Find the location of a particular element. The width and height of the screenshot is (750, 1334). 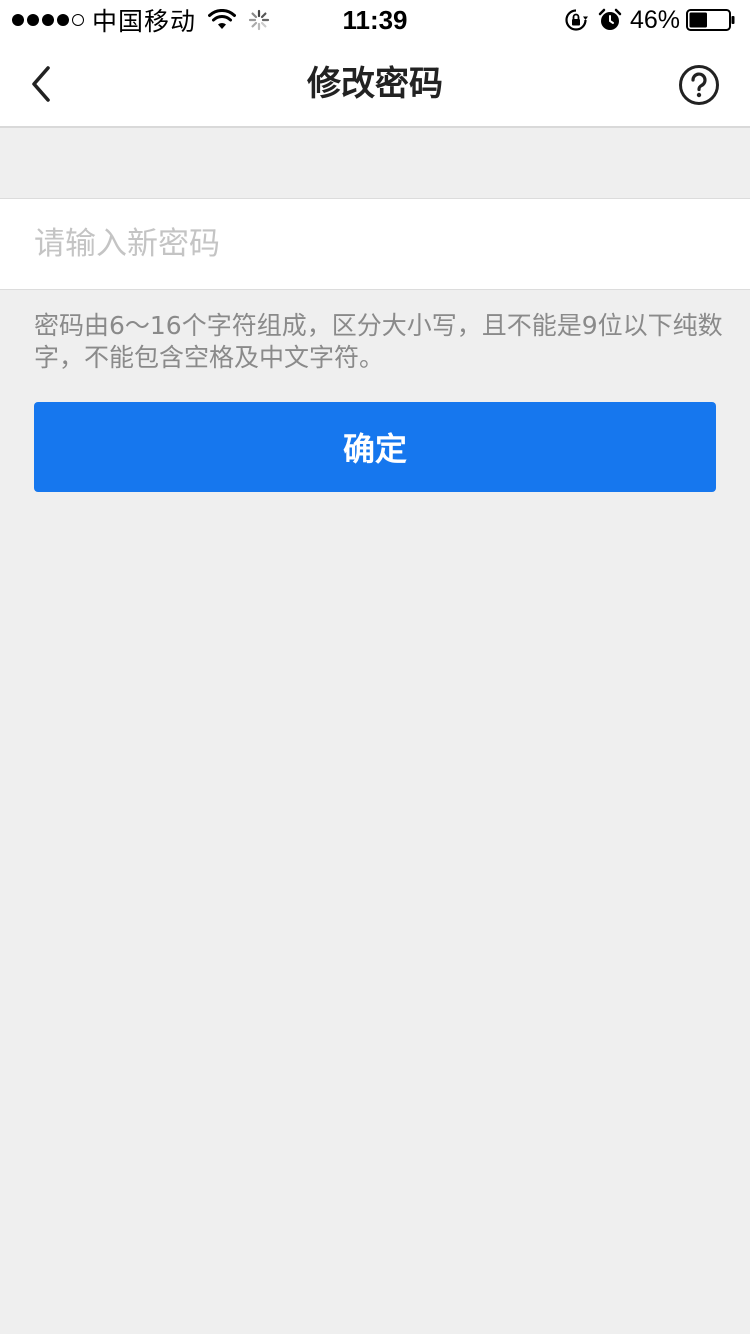

alarm-icon is located at coordinates (610, 19).